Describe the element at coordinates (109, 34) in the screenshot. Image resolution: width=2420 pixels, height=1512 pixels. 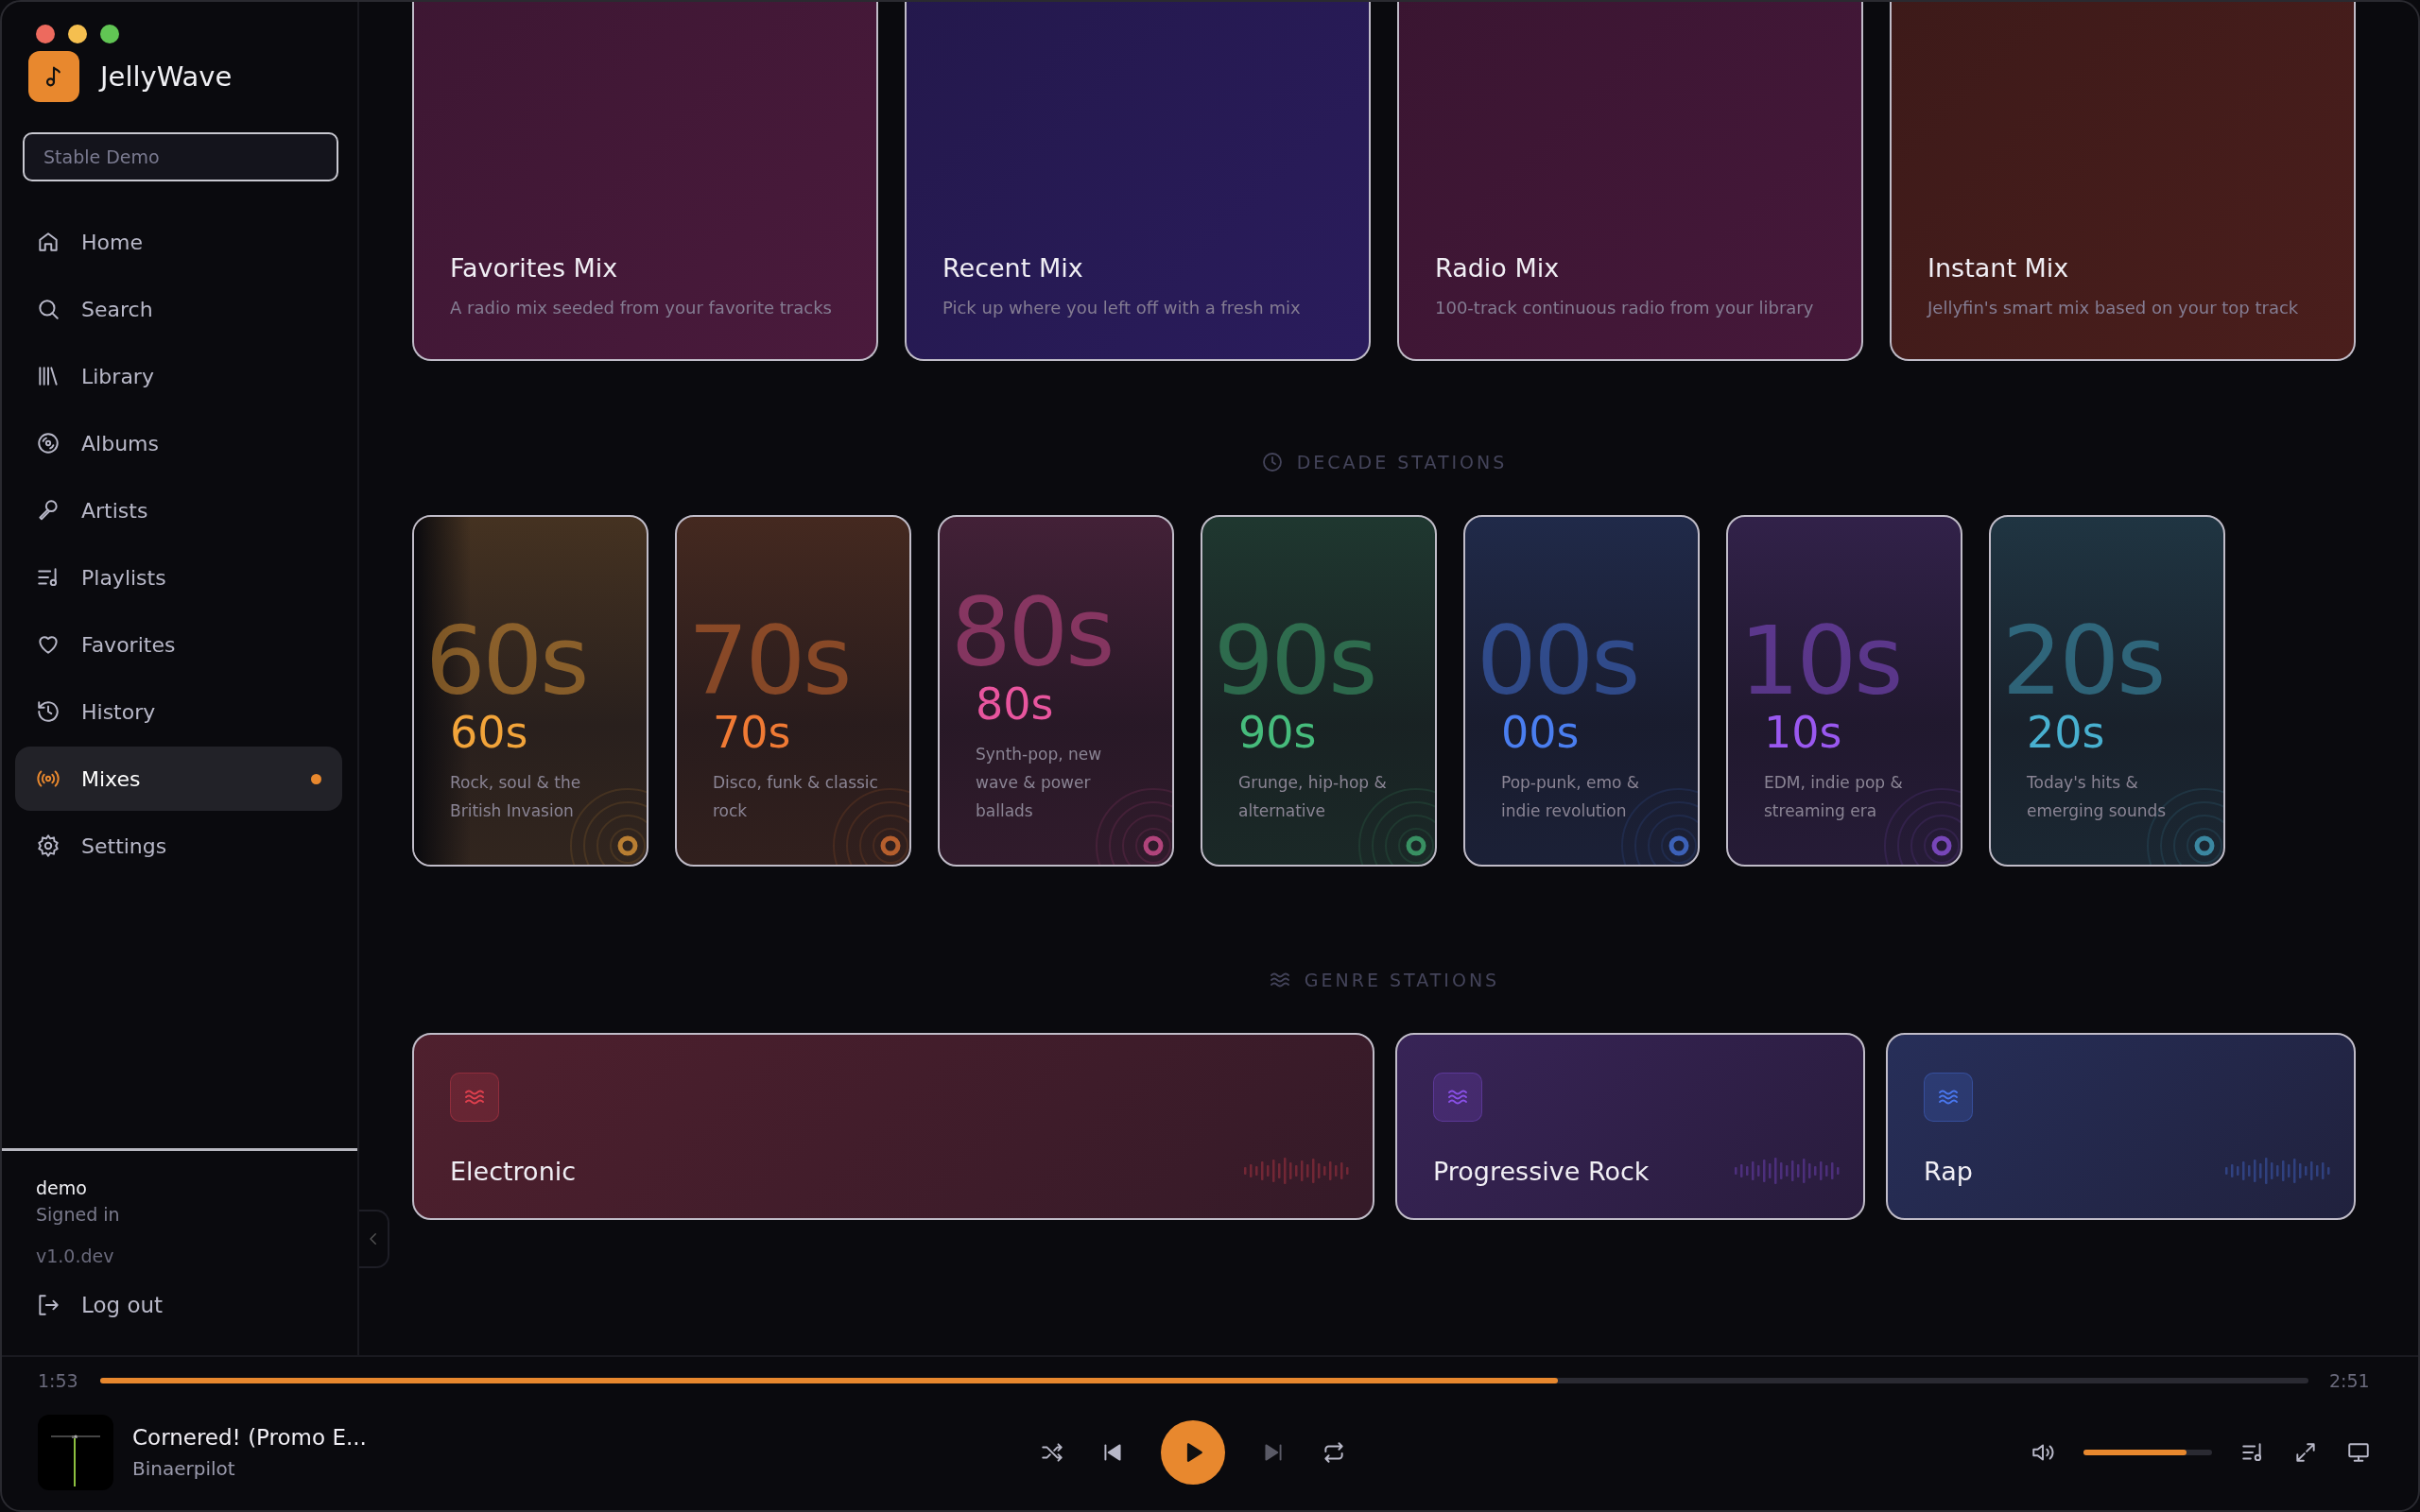
I see `maximize-button` at that location.